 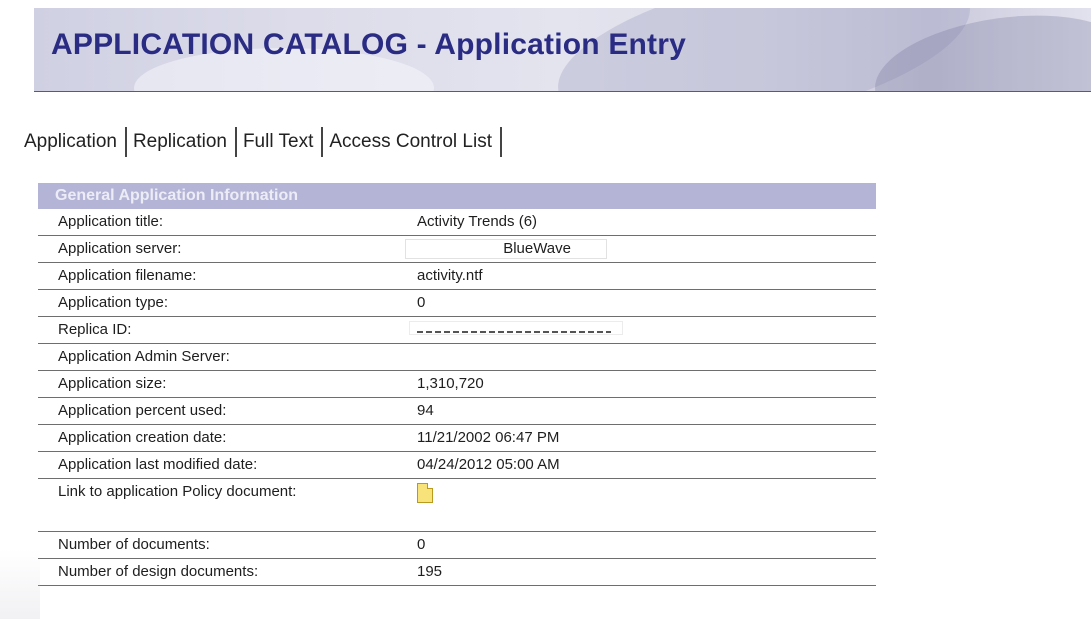 I want to click on table-row: Application size: 1,310,720, so click(x=457, y=384).